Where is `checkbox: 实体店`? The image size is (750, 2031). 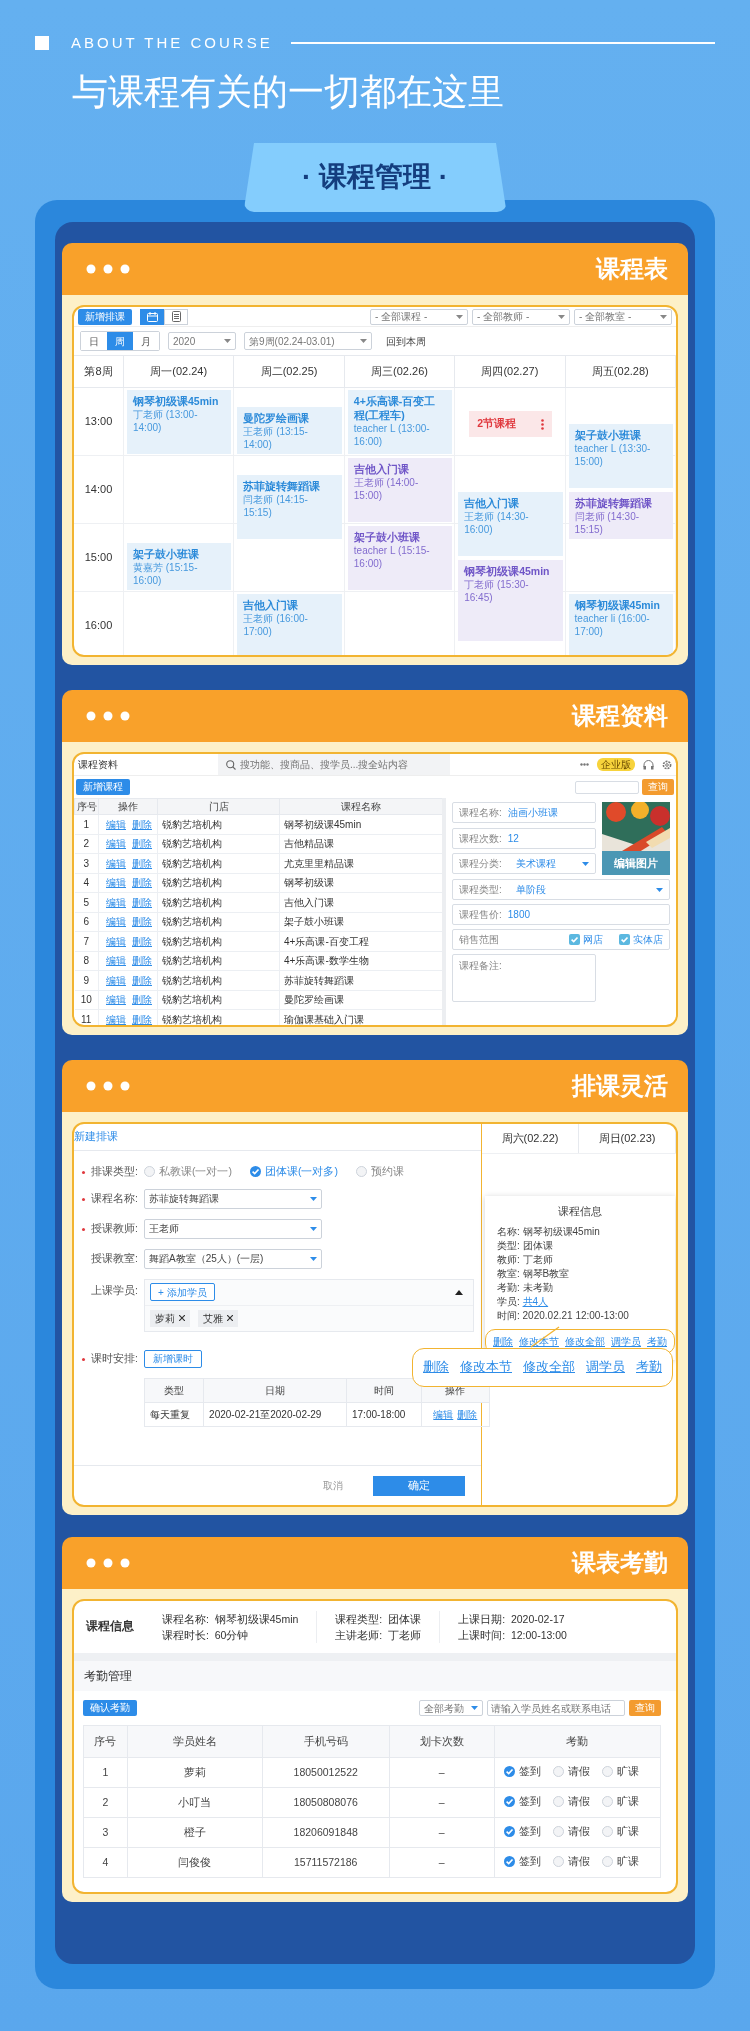
checkbox: 实体店 is located at coordinates (641, 939).